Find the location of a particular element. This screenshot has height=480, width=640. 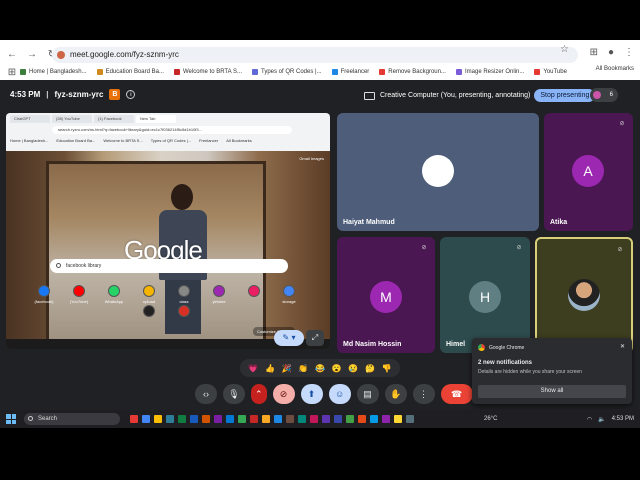

stop-presenting-button: Stop presenting is located at coordinates (565, 95).